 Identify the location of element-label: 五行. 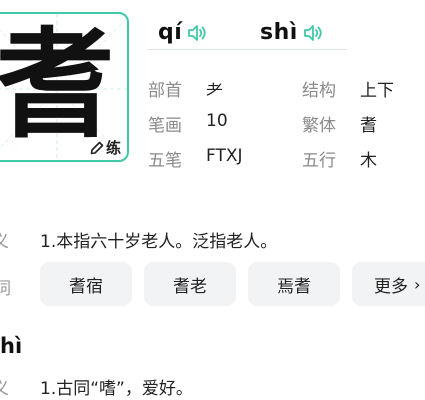
(319, 161).